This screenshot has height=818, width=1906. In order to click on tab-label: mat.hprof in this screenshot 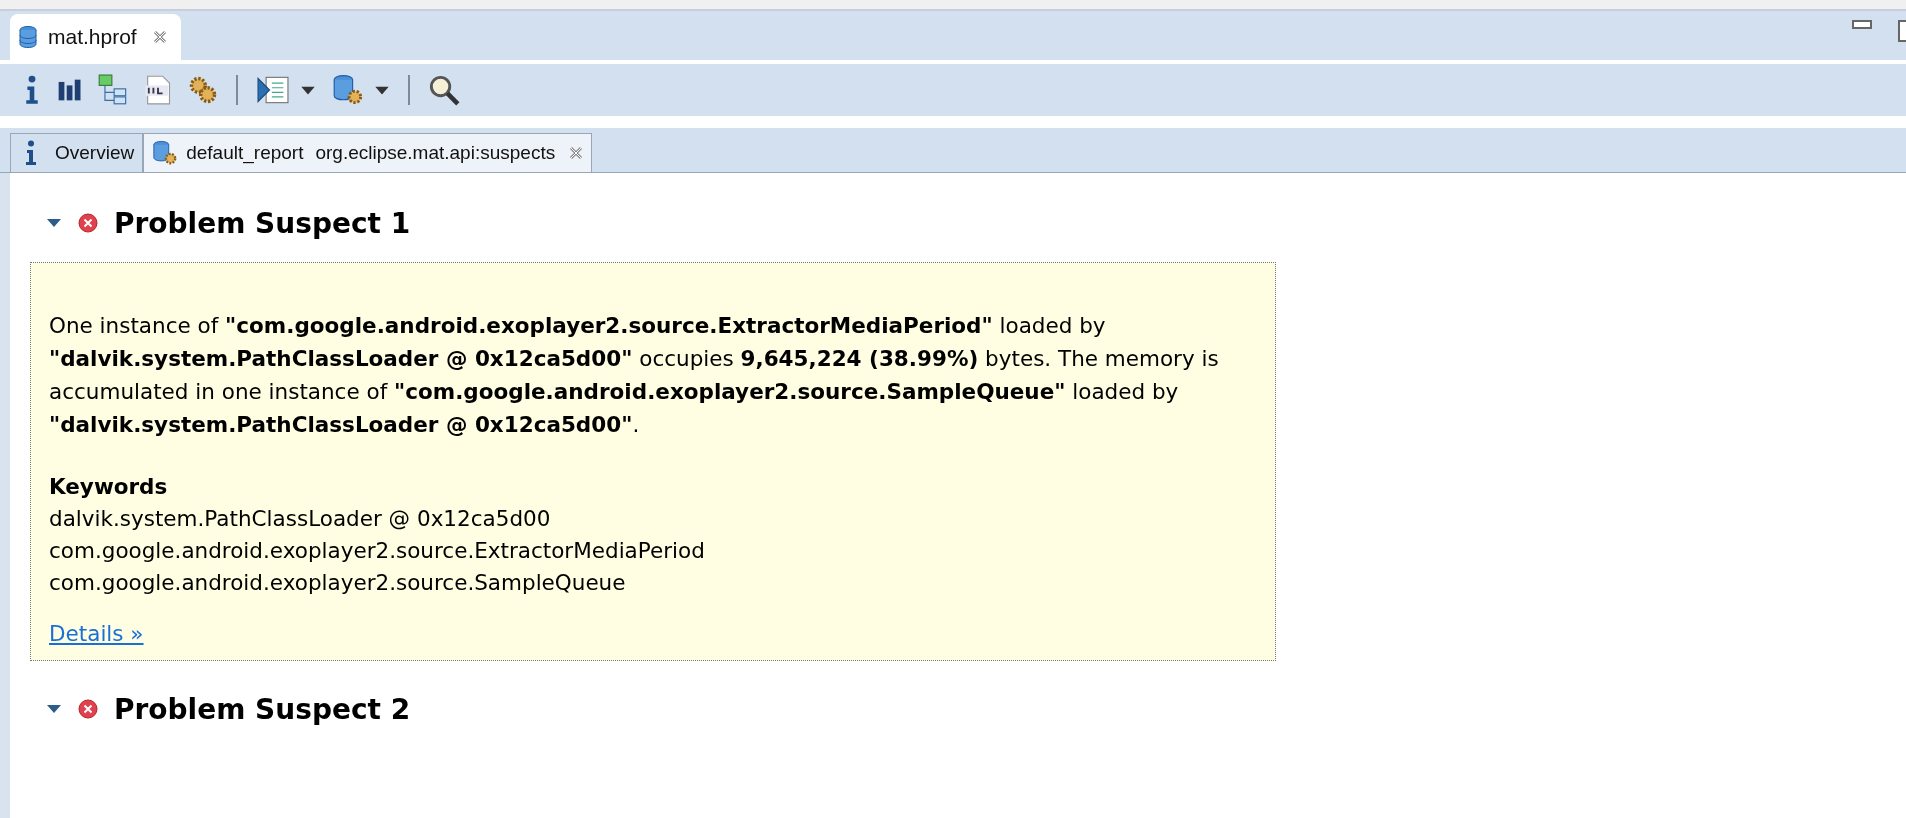, I will do `click(92, 37)`.